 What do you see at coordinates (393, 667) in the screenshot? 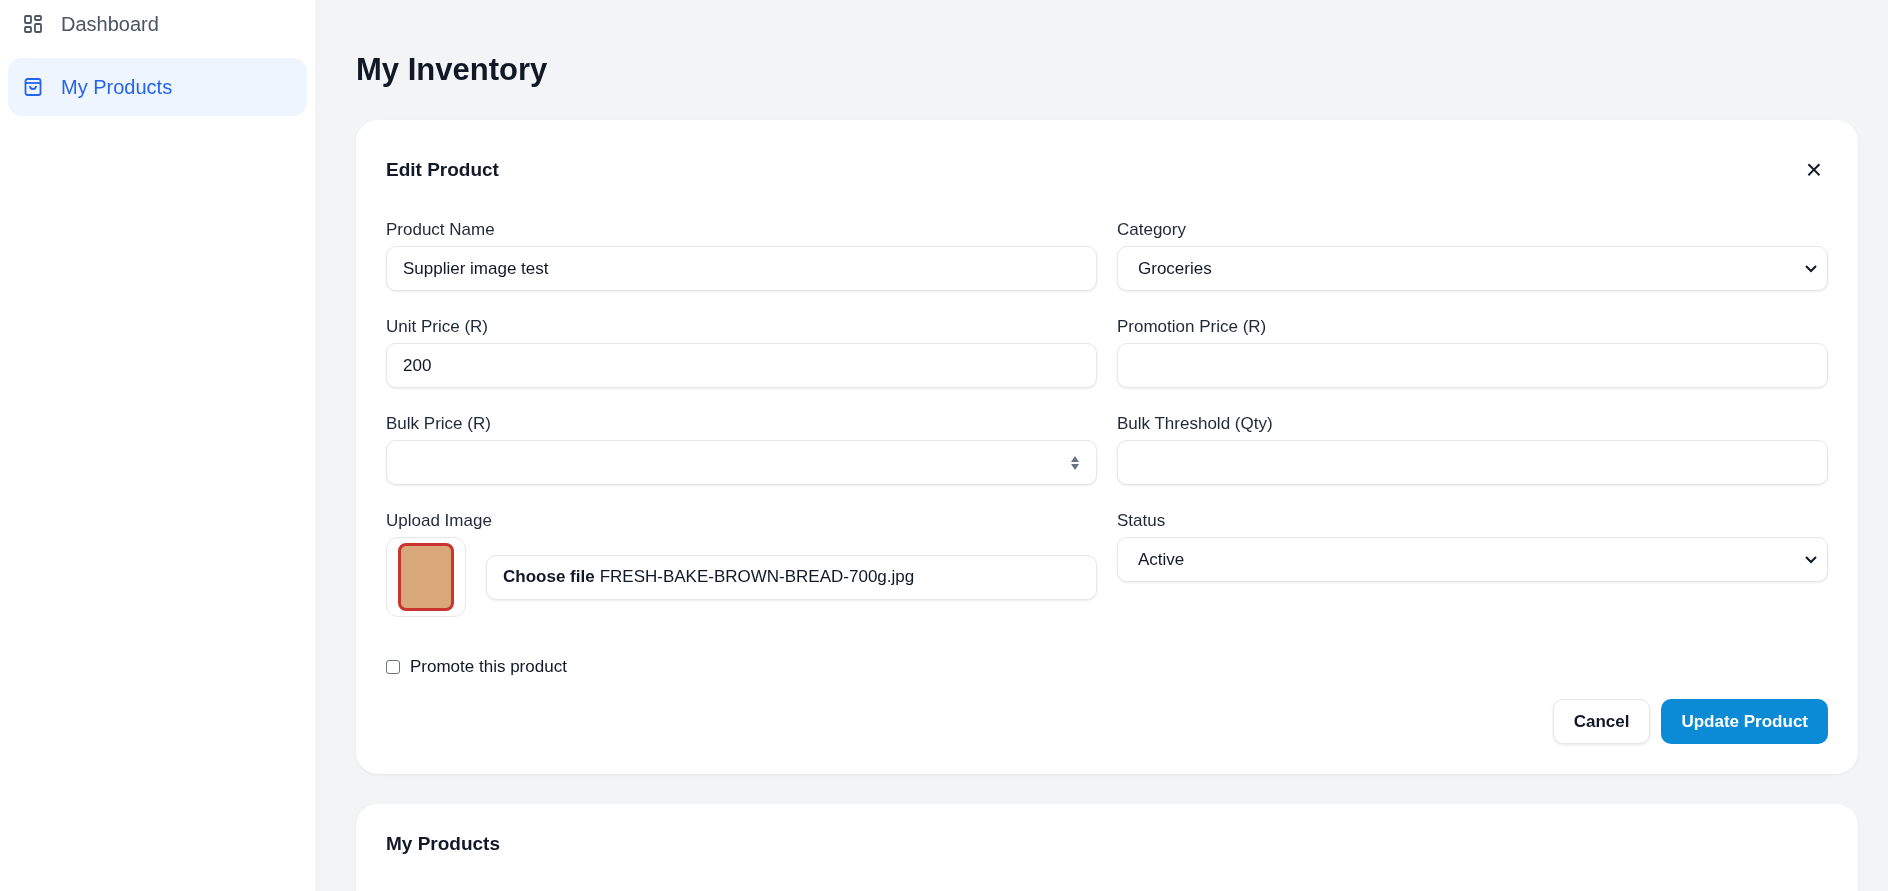
I see `checkbox` at bounding box center [393, 667].